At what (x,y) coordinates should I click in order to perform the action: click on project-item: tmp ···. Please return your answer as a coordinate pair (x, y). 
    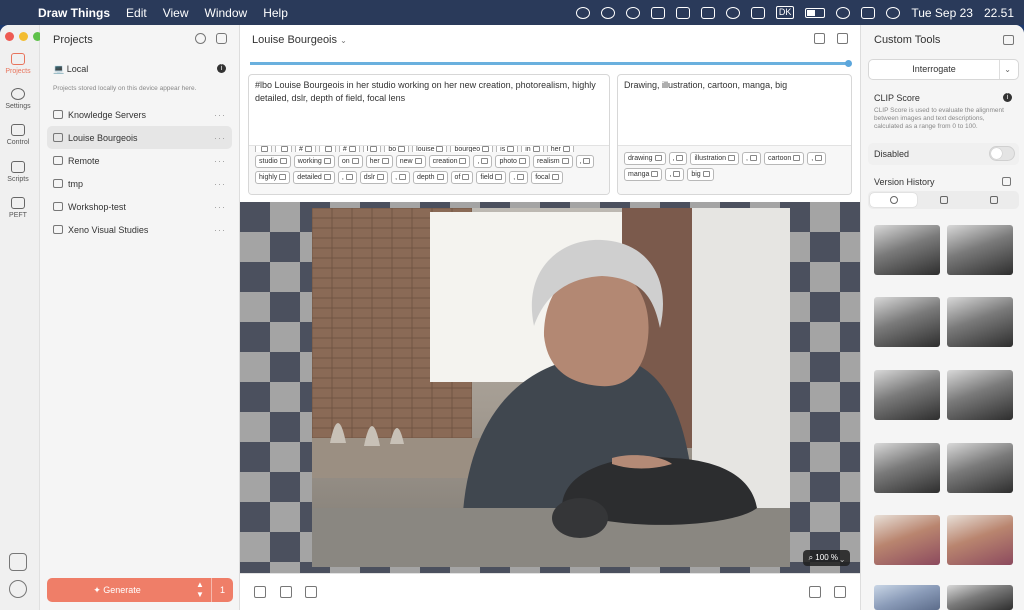
    Looking at the image, I should click on (139, 183).